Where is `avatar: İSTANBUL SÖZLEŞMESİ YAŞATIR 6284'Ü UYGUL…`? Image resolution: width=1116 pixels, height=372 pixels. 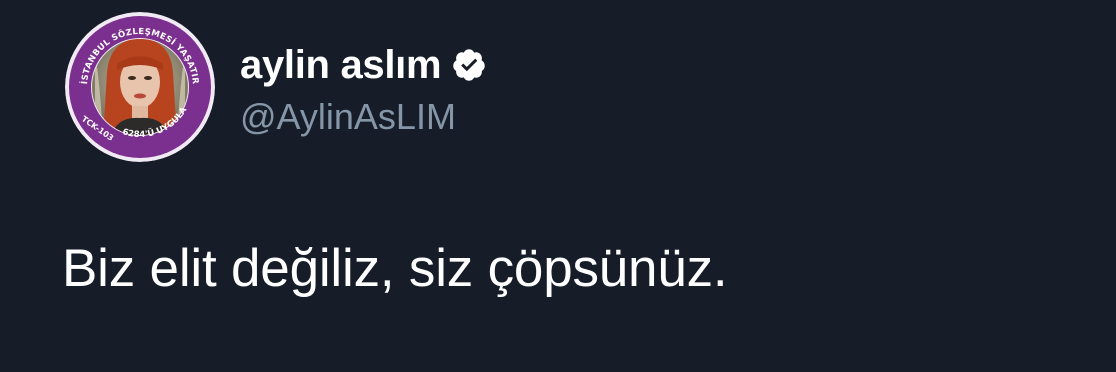 avatar: İSTANBUL SÖZLEŞMESİ YAŞATIR 6284'Ü UYGUL… is located at coordinates (140, 87).